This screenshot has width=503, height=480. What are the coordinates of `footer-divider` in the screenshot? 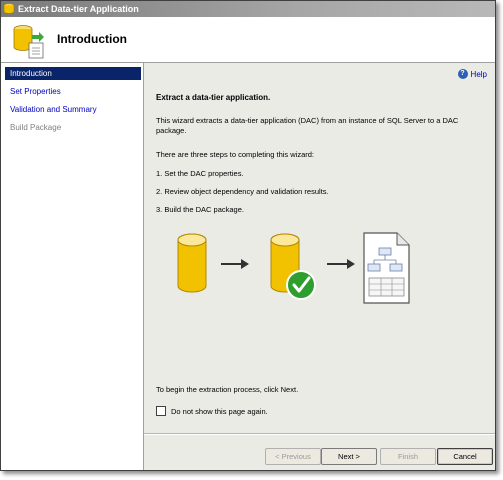 It's located at (319, 434).